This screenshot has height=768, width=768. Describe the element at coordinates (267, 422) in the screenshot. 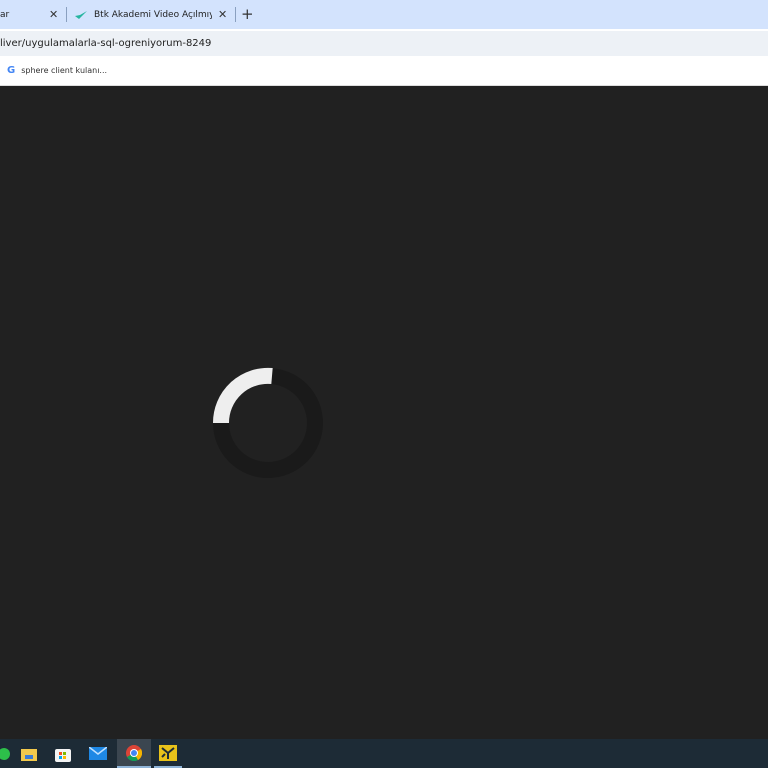

I see `loading-spinner-icon` at that location.